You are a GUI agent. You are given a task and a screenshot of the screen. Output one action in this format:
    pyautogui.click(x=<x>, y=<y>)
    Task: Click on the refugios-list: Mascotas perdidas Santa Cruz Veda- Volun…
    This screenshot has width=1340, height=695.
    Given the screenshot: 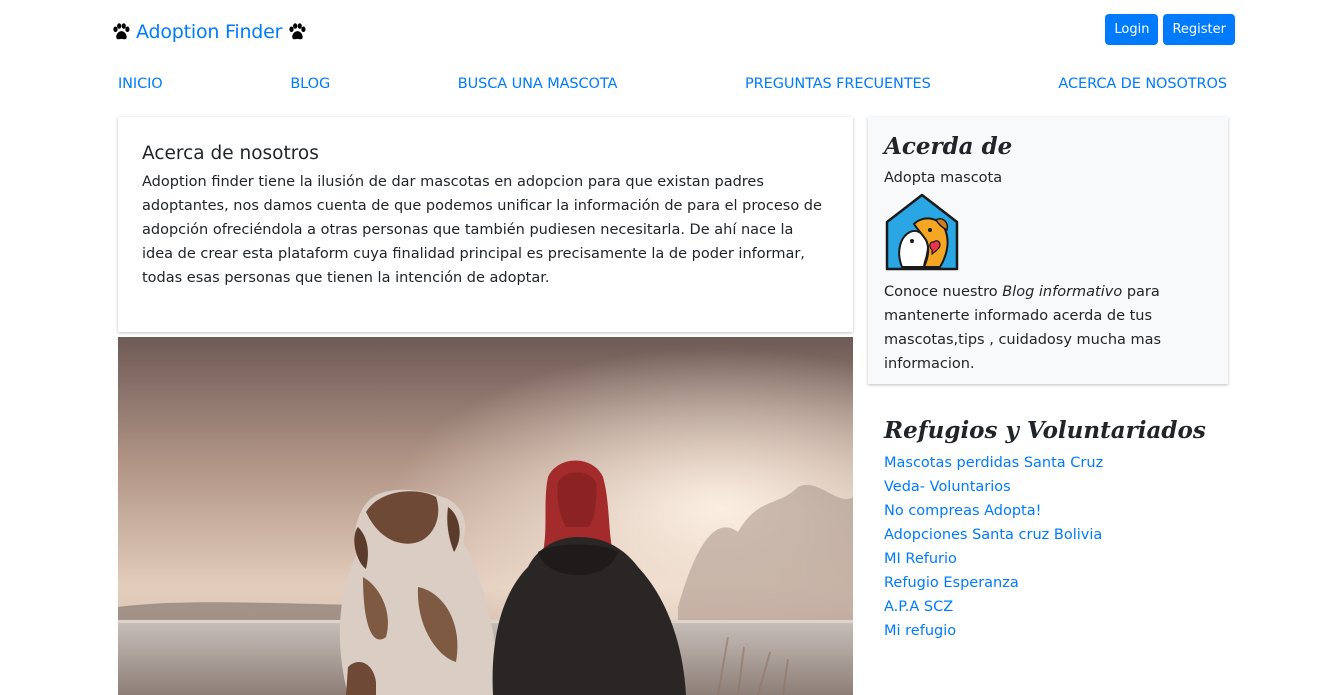 What is the action you would take?
    pyautogui.click(x=1054, y=546)
    